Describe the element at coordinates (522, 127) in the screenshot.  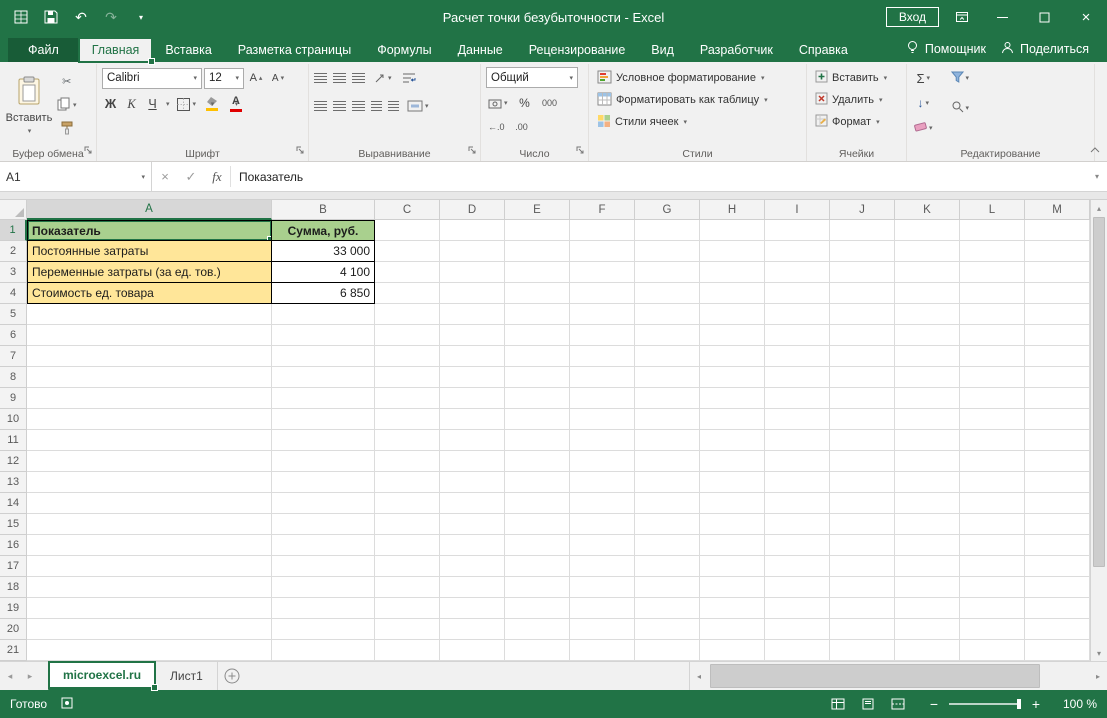
I see `decrease-decimal-button: .00` at that location.